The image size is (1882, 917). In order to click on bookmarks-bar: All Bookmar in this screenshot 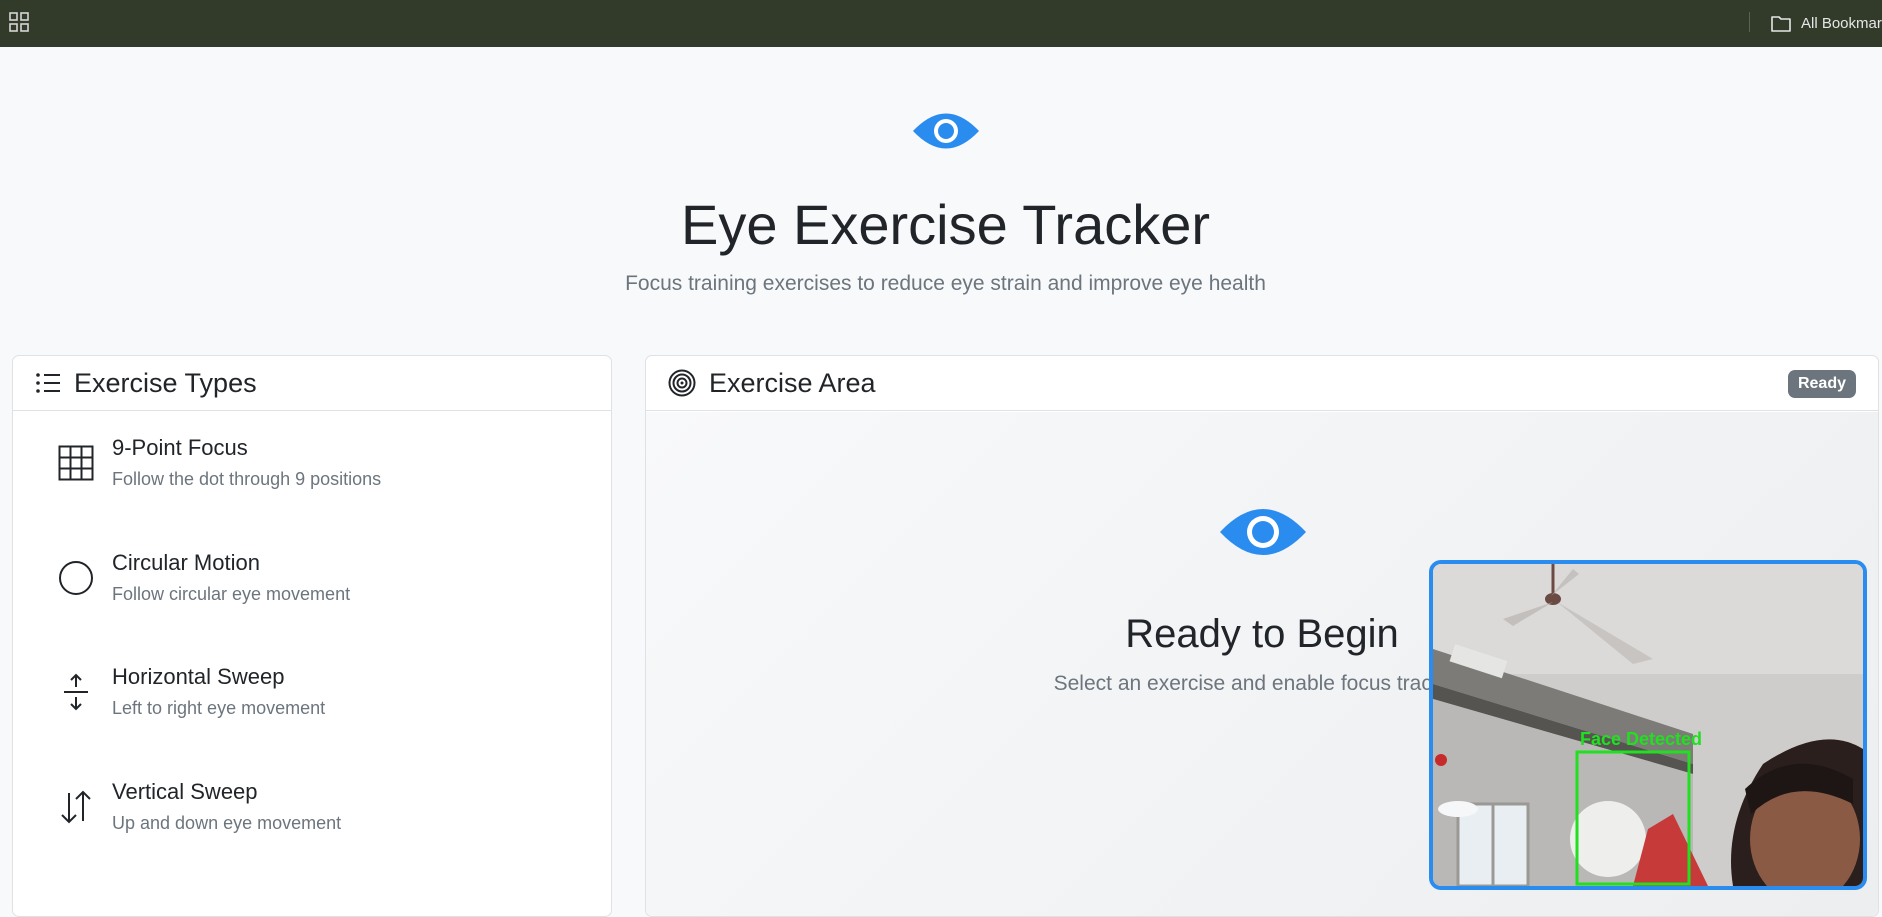, I will do `click(941, 23)`.